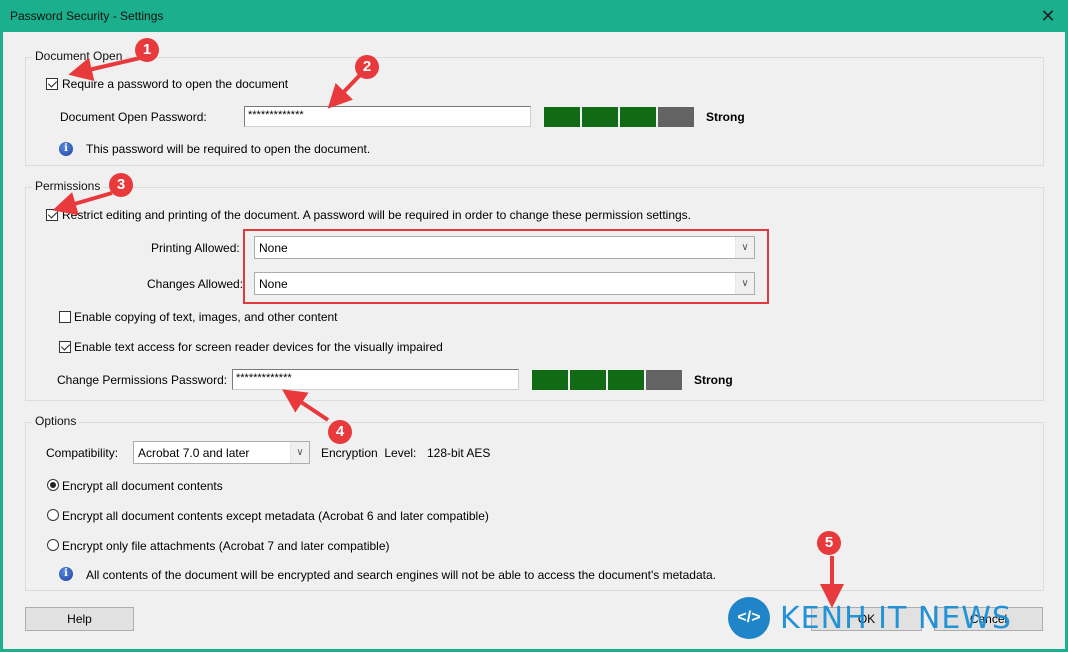 Image resolution: width=1068 pixels, height=652 pixels. I want to click on permissions-strength-label: Strong, so click(713, 380).